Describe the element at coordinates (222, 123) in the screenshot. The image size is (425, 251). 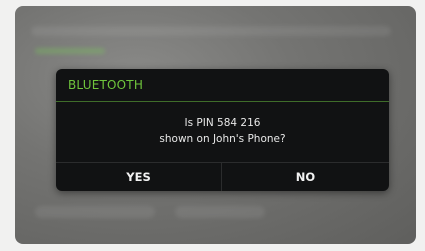
I see `message-line-1: Is PIN 584 216` at that location.